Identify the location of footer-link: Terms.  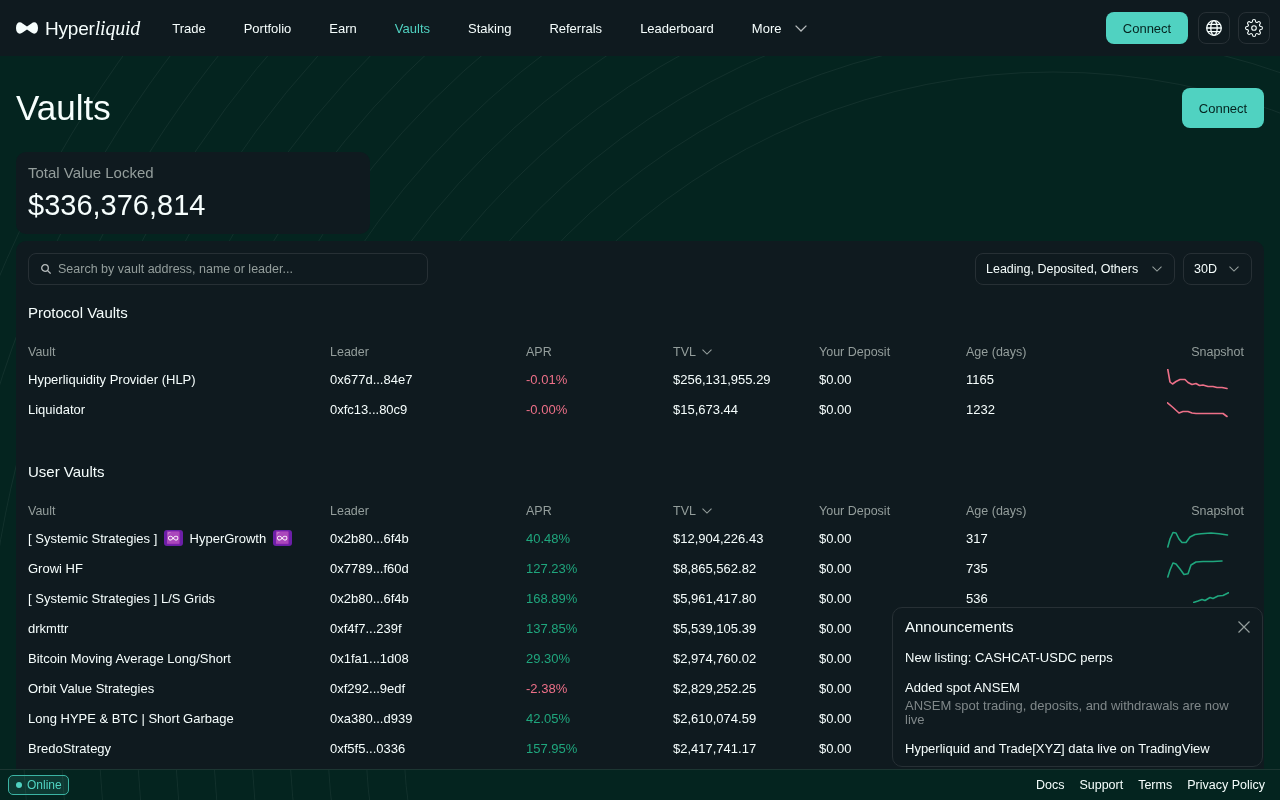
(1155, 785).